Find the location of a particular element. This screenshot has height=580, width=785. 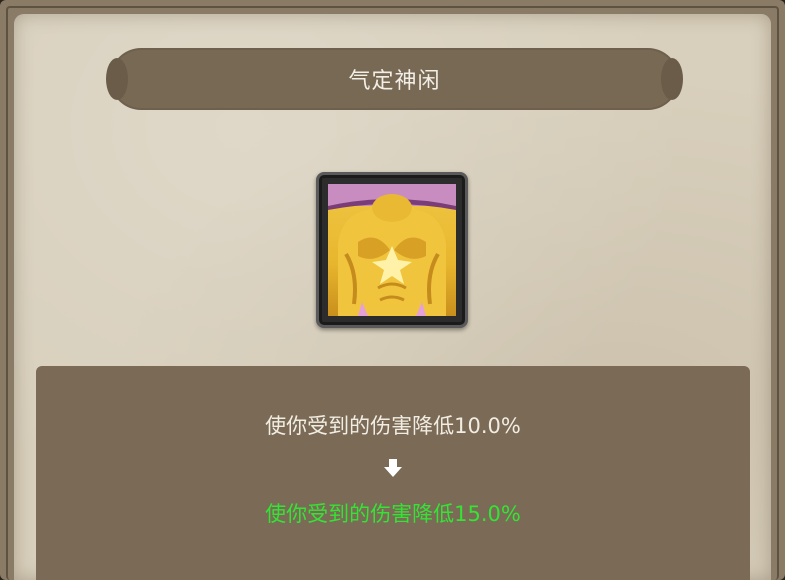

title-banner: 气定神闲 is located at coordinates (394, 79).